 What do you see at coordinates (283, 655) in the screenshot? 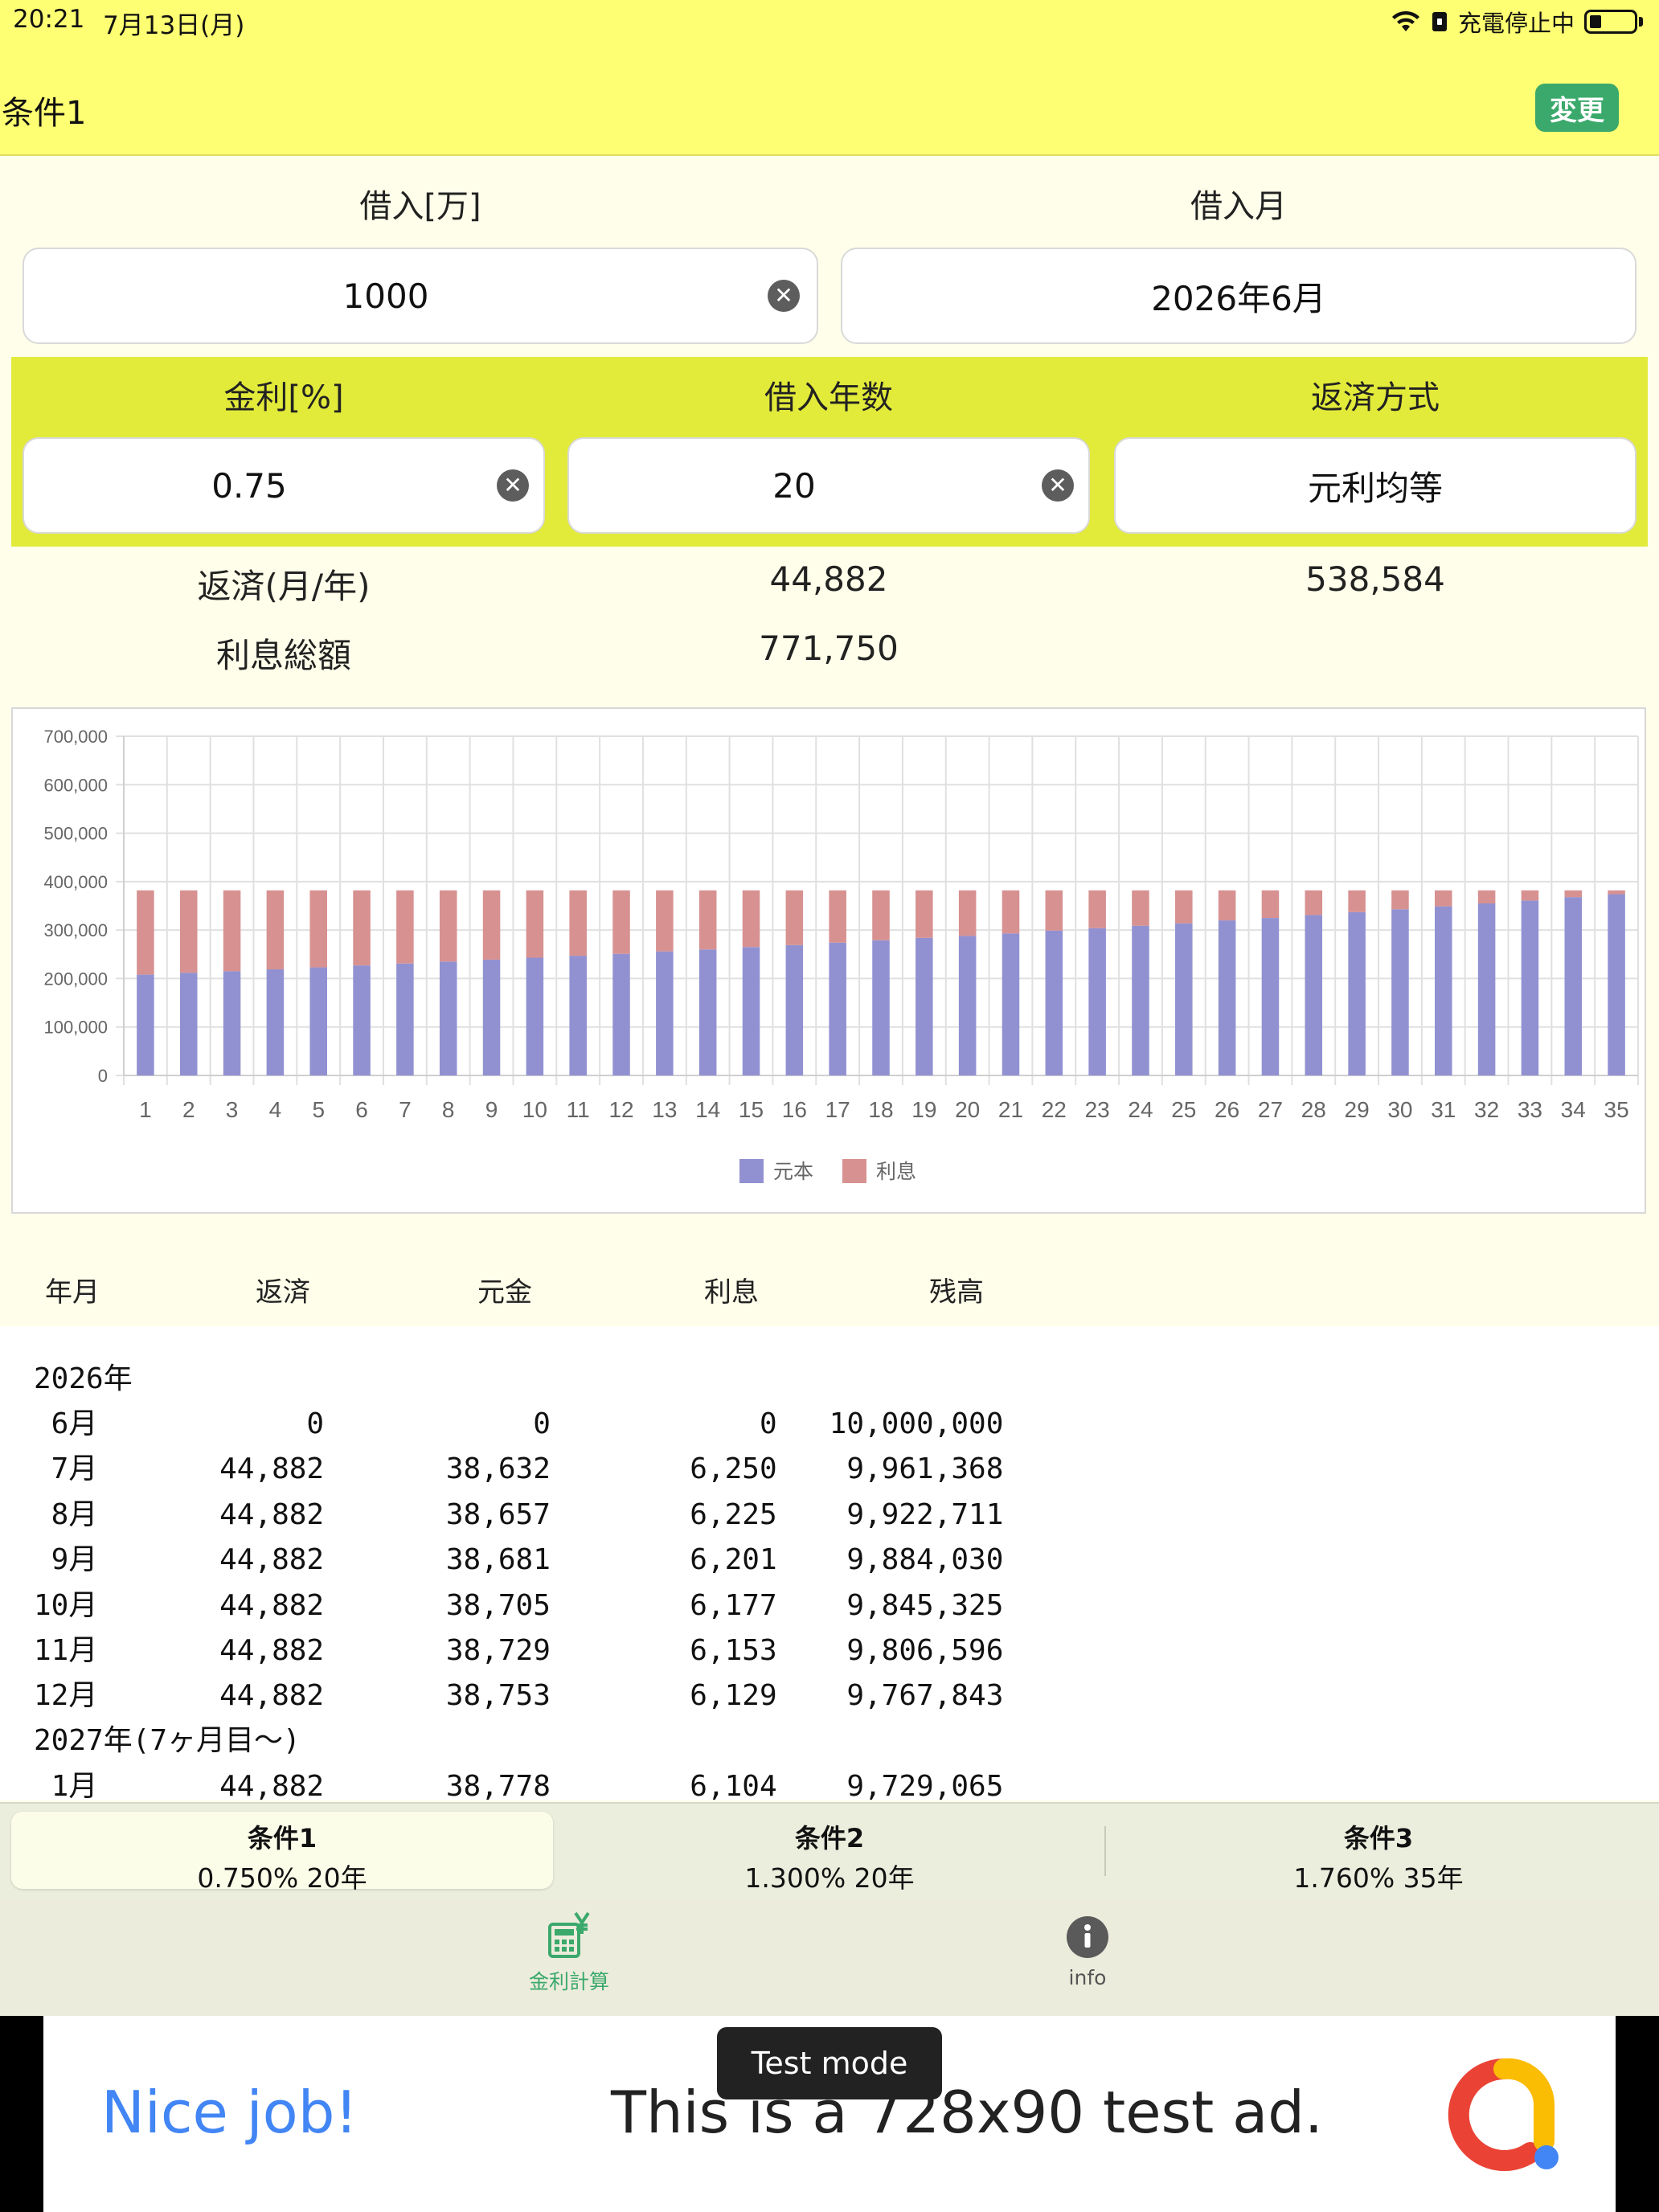
I see `interest-total-label: 利息総額` at bounding box center [283, 655].